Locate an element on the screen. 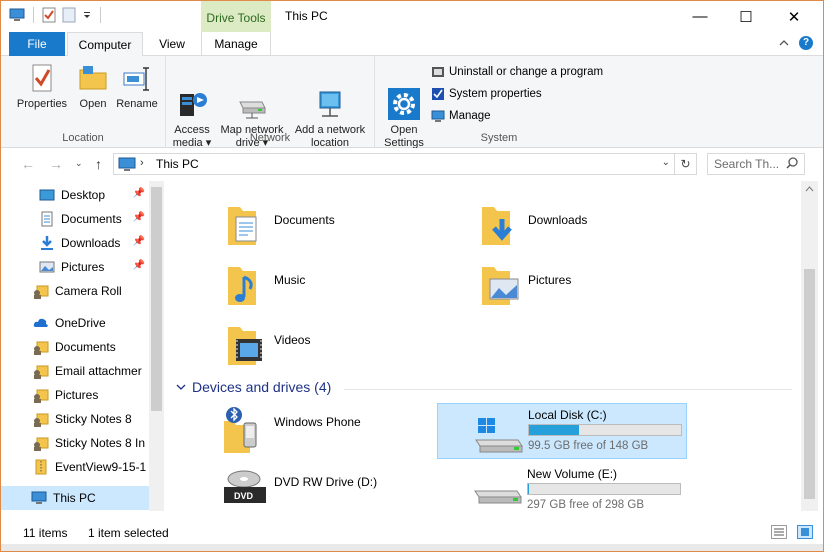  nav-item-onedrive-pictures: Pictures is located at coordinates (75, 395).